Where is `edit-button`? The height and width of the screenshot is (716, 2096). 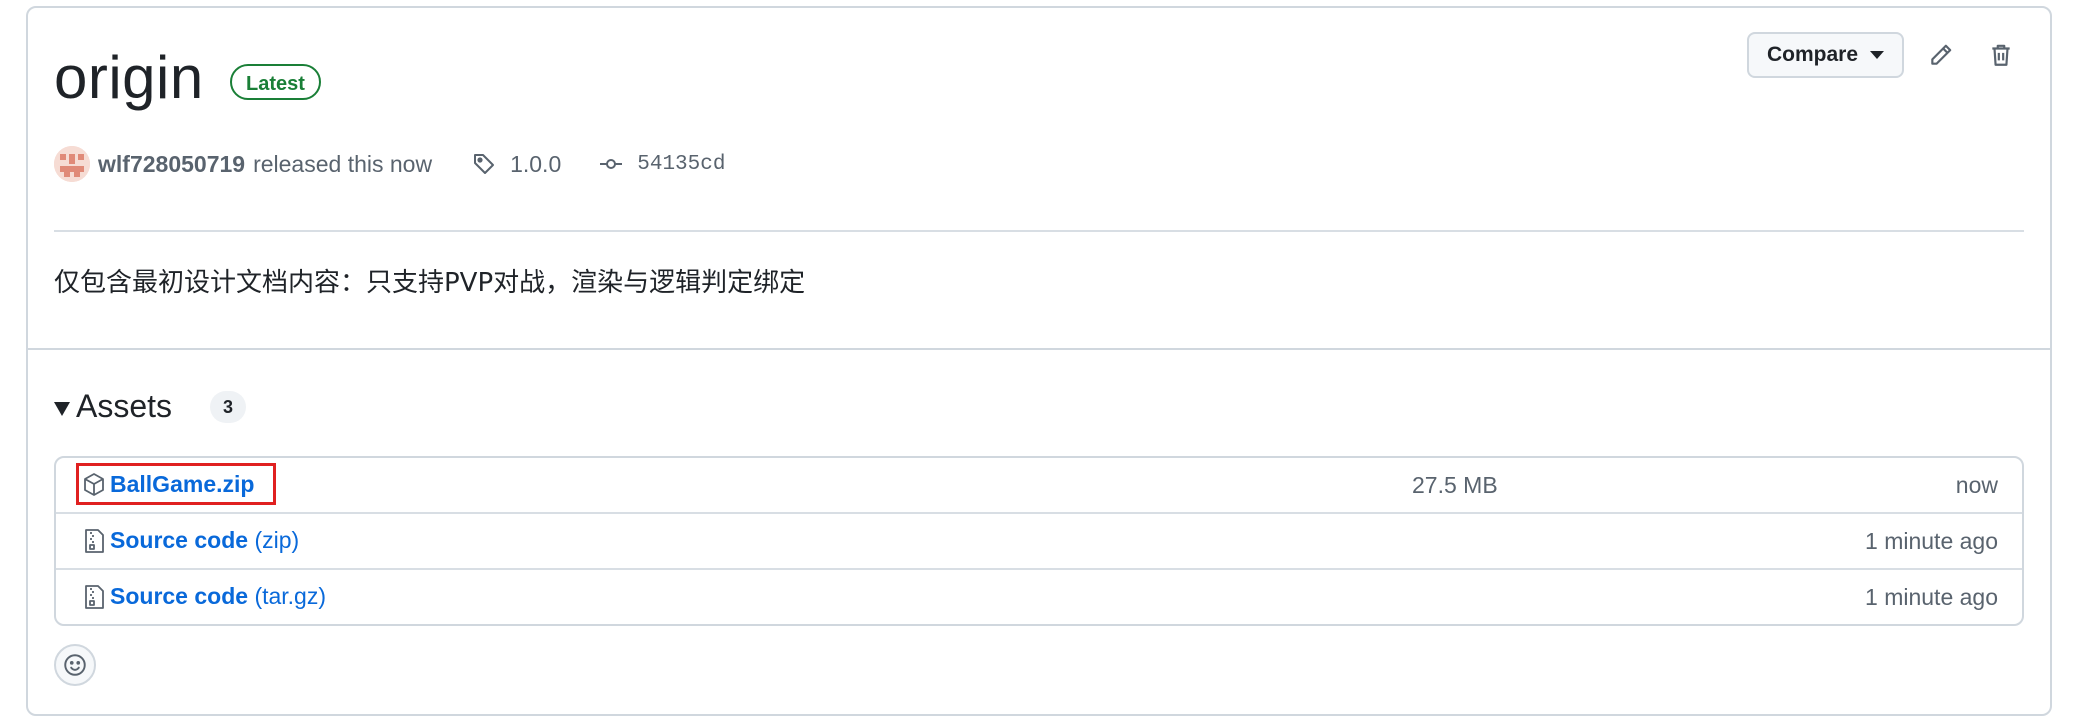
edit-button is located at coordinates (1941, 55).